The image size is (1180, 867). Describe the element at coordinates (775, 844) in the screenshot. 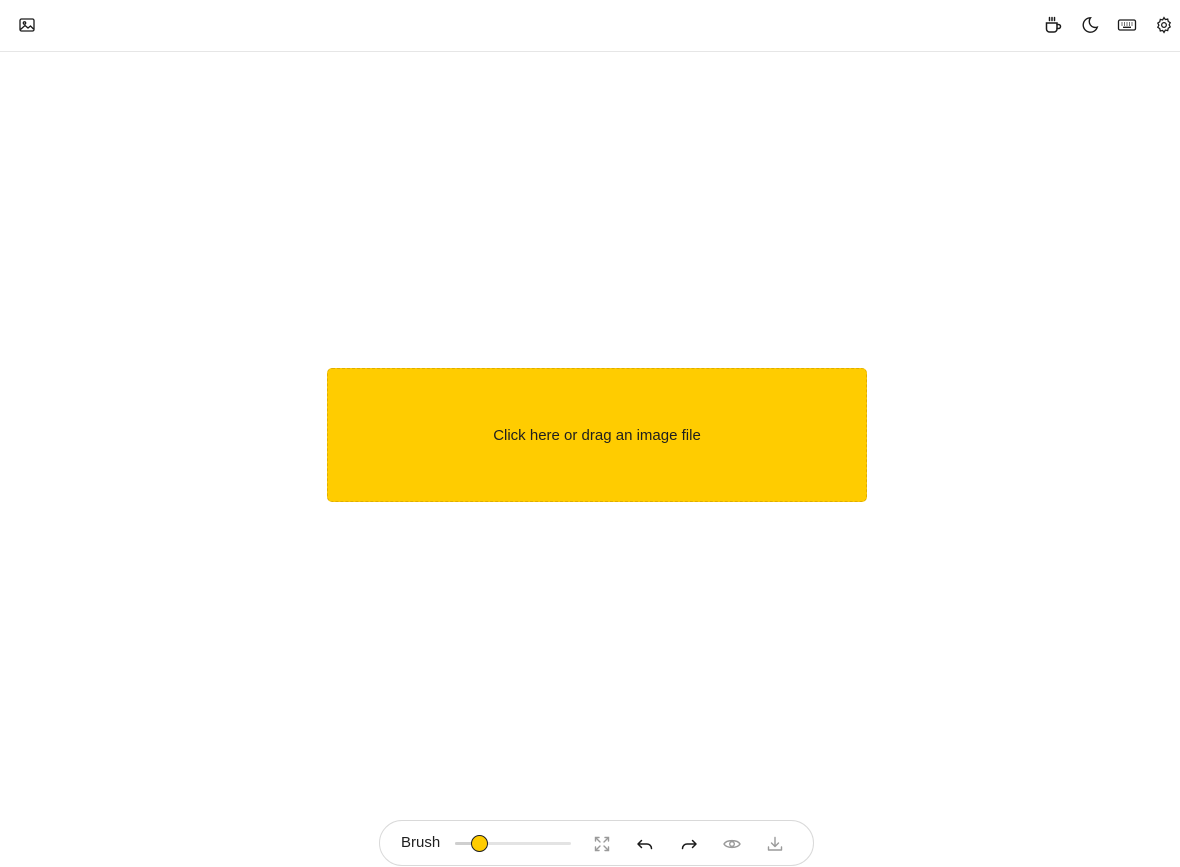

I see `download-icon` at that location.